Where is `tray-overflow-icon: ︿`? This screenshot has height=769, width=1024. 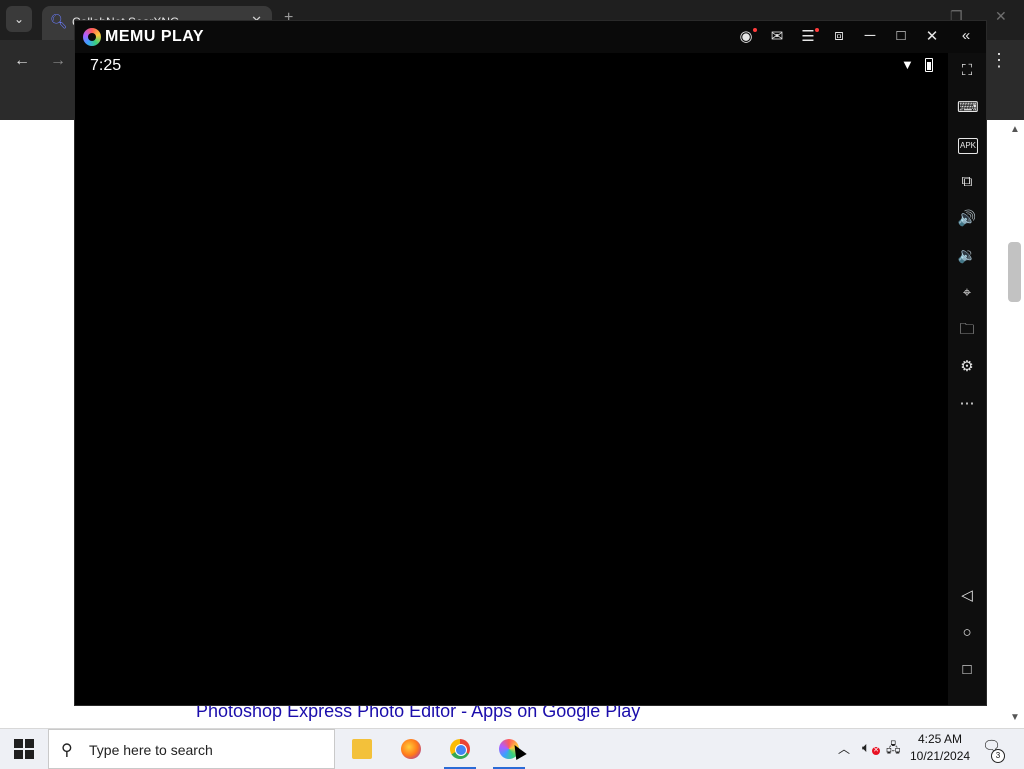
tray-overflow-icon: ︿ is located at coordinates (844, 748).